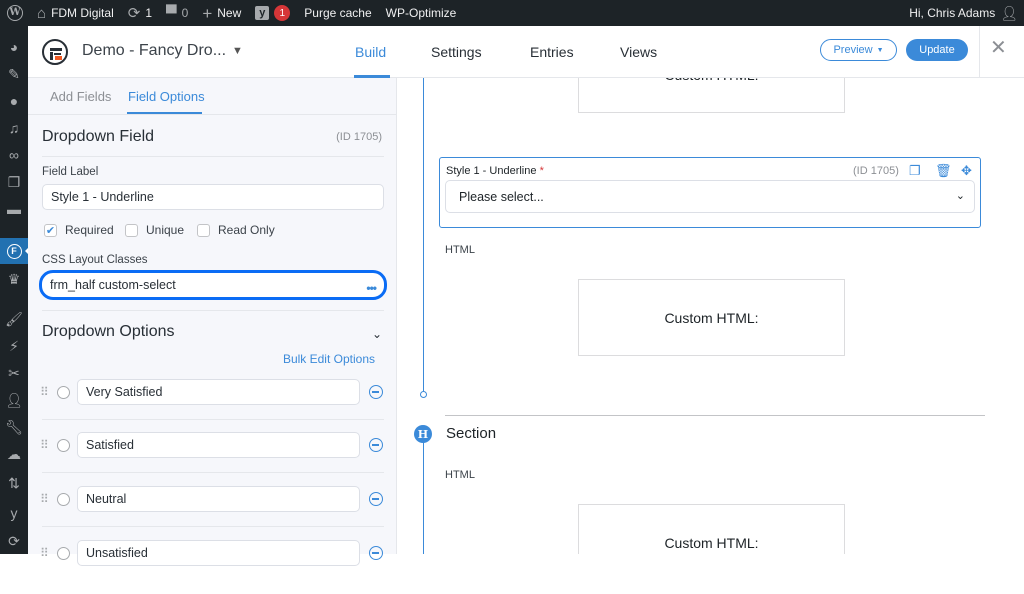 The height and width of the screenshot is (594, 1024). Describe the element at coordinates (710, 196) in the screenshot. I see `dropdown-select: Please select... ⌄` at that location.